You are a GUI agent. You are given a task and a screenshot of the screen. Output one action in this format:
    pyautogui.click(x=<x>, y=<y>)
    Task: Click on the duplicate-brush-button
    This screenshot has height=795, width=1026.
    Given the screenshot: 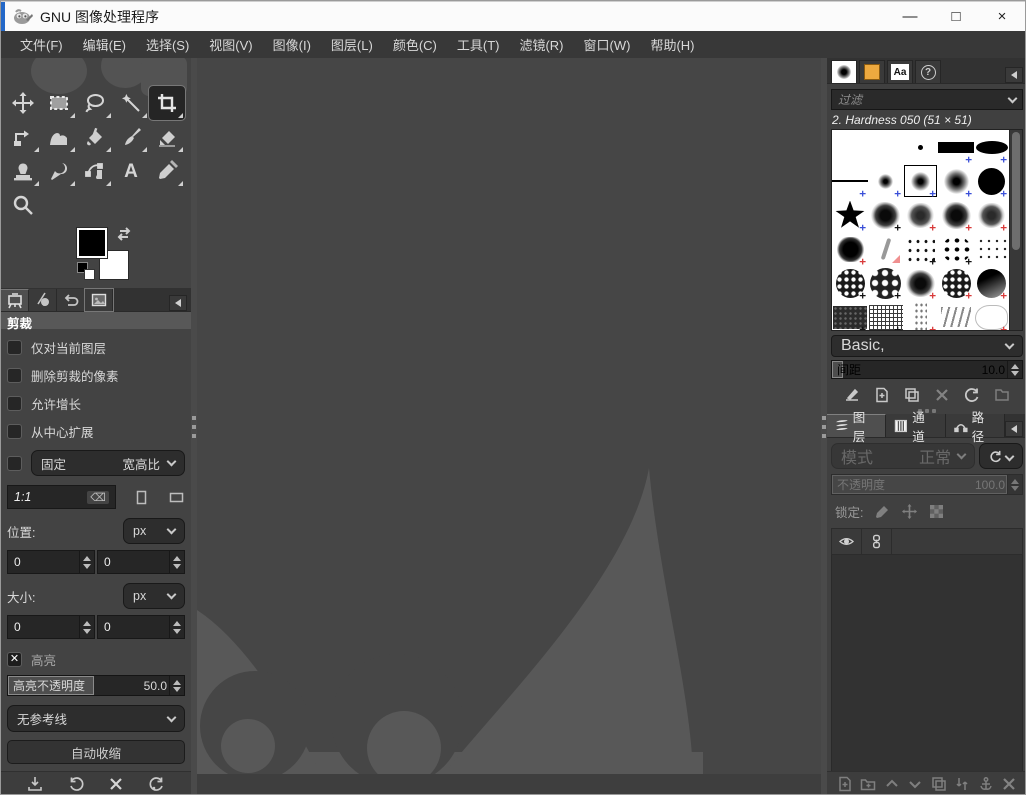 What is the action you would take?
    pyautogui.click(x=912, y=395)
    